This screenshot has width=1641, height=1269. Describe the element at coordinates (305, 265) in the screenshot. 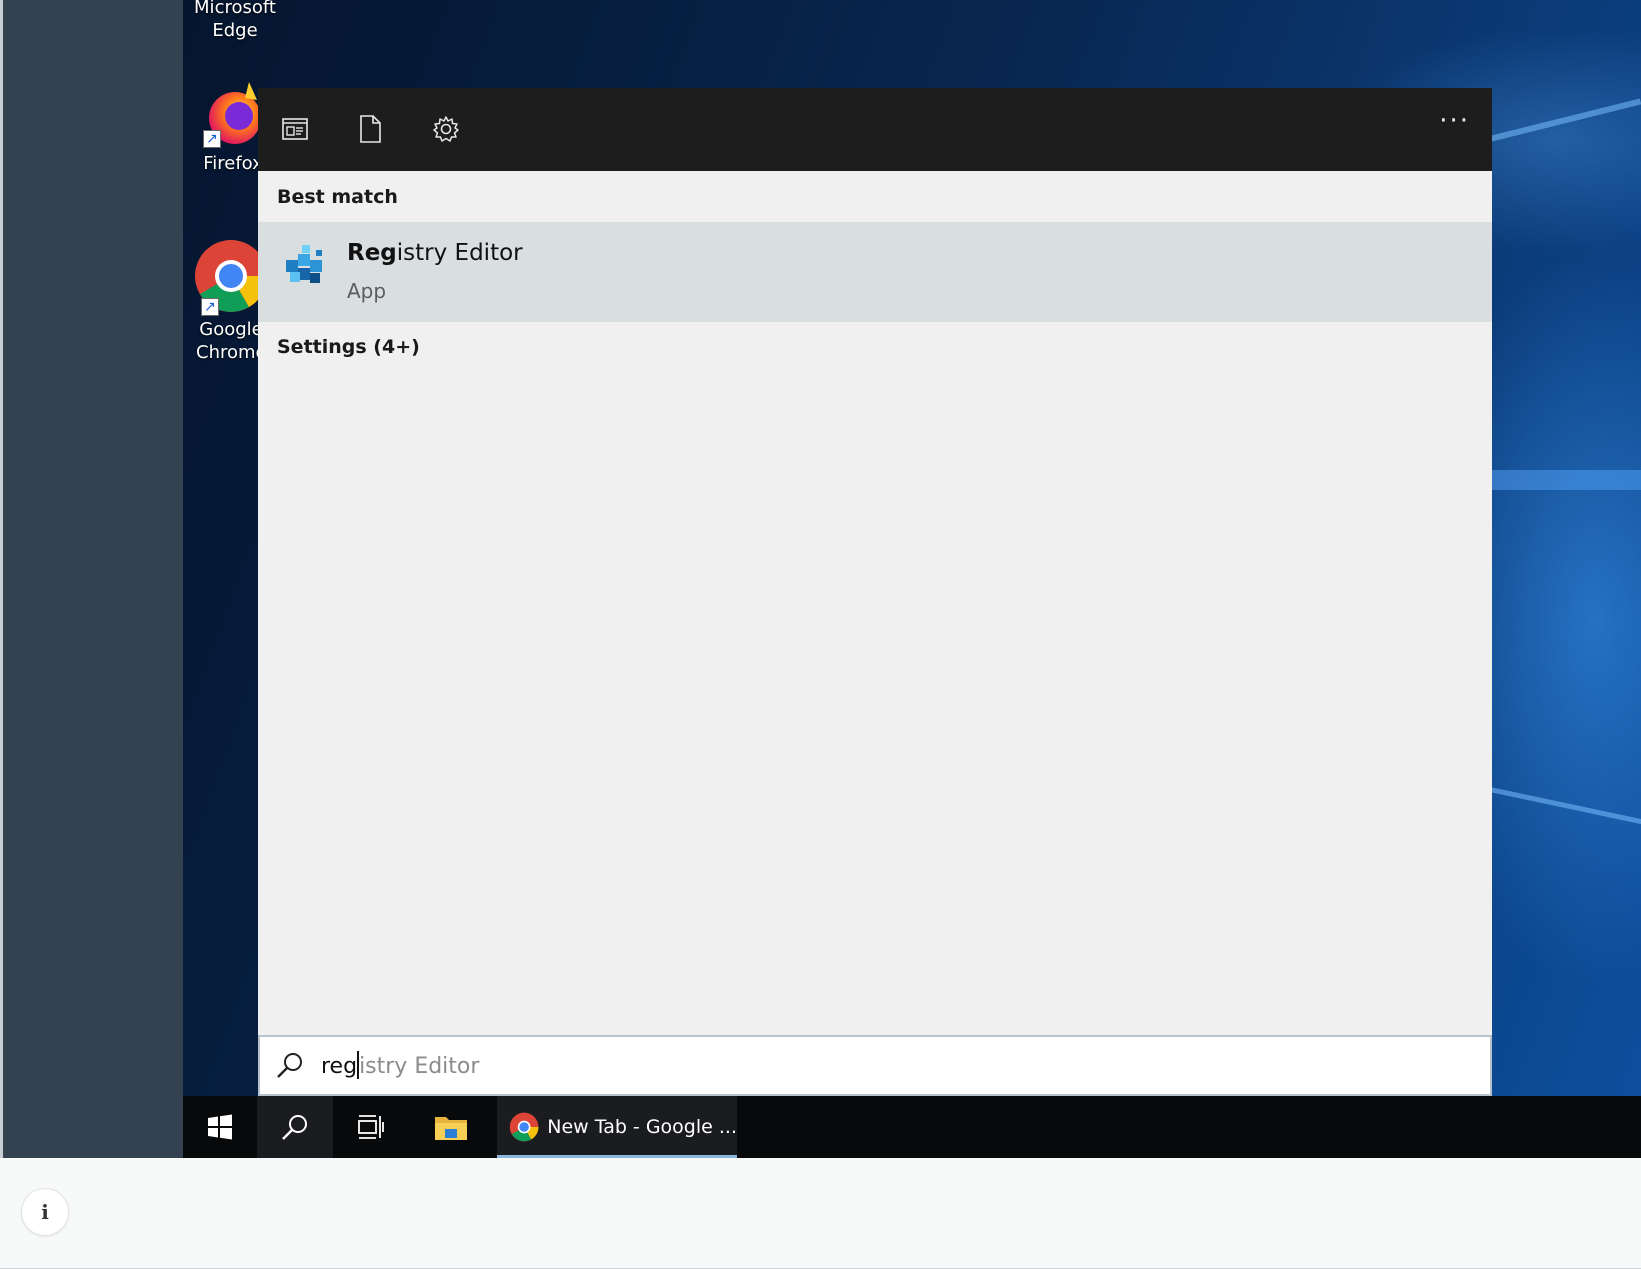

I see `registry-editor-icon` at that location.